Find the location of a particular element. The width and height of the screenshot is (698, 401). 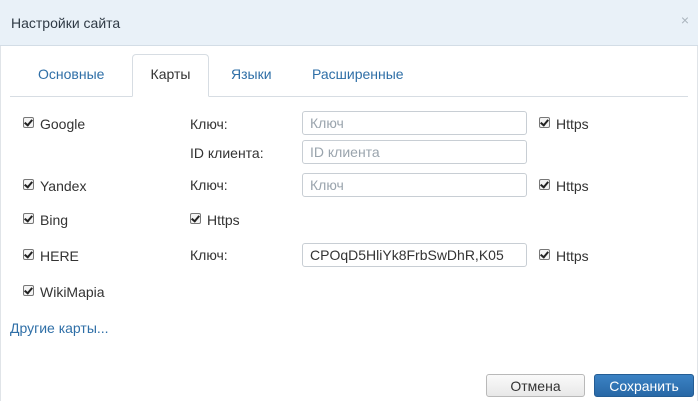

here-key-label: Ключ: is located at coordinates (209, 255).